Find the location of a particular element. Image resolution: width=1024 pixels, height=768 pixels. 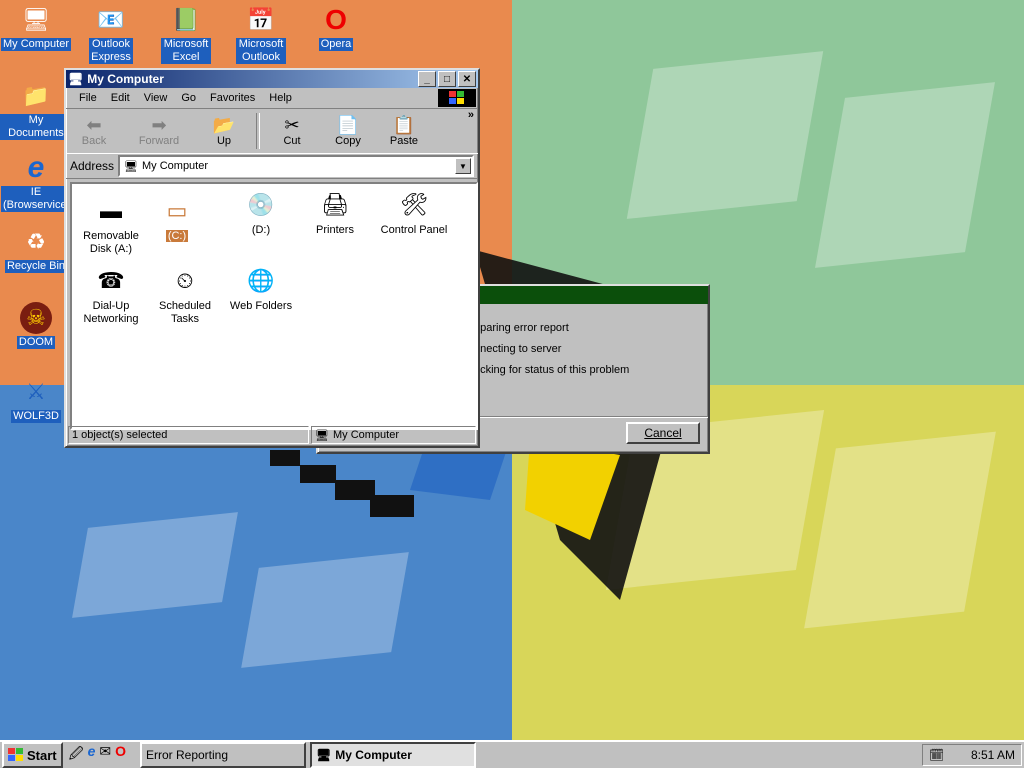

scheduler-tray-icon: 🗓 is located at coordinates (936, 755).